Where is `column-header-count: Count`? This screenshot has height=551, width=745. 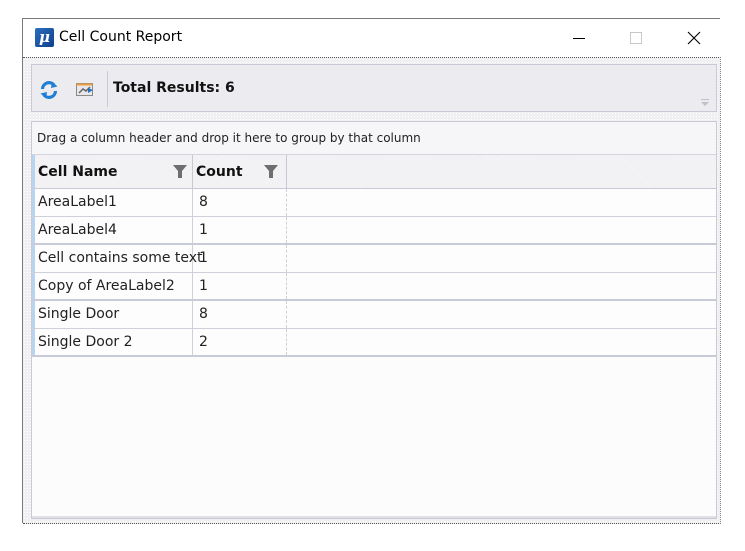 column-header-count: Count is located at coordinates (240, 171).